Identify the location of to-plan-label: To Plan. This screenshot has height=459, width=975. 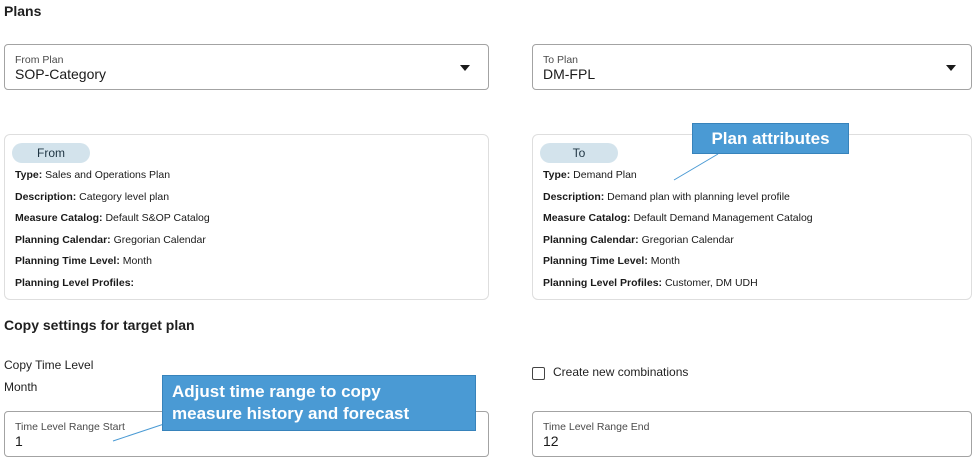
(561, 60).